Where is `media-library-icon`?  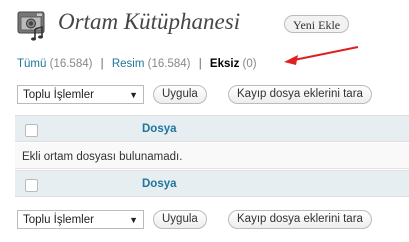 media-library-icon is located at coordinates (31, 26).